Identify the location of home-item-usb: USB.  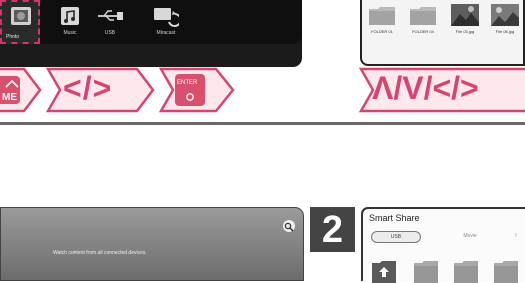
(110, 23).